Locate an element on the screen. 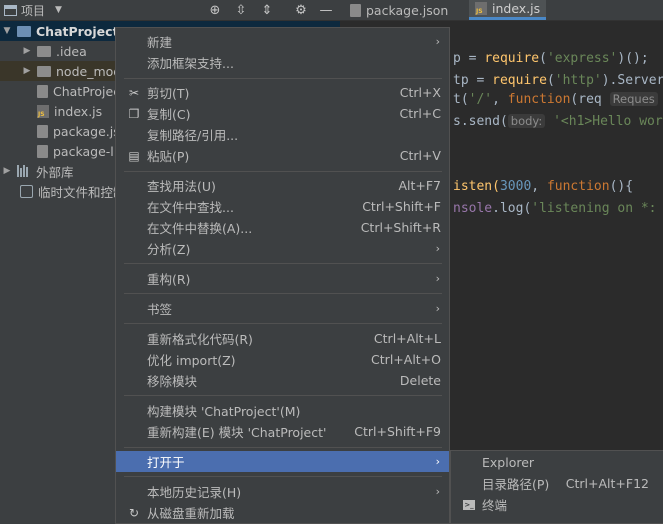 This screenshot has height=524, width=663. menu-item-open-in: 打开于 › is located at coordinates (282, 461).